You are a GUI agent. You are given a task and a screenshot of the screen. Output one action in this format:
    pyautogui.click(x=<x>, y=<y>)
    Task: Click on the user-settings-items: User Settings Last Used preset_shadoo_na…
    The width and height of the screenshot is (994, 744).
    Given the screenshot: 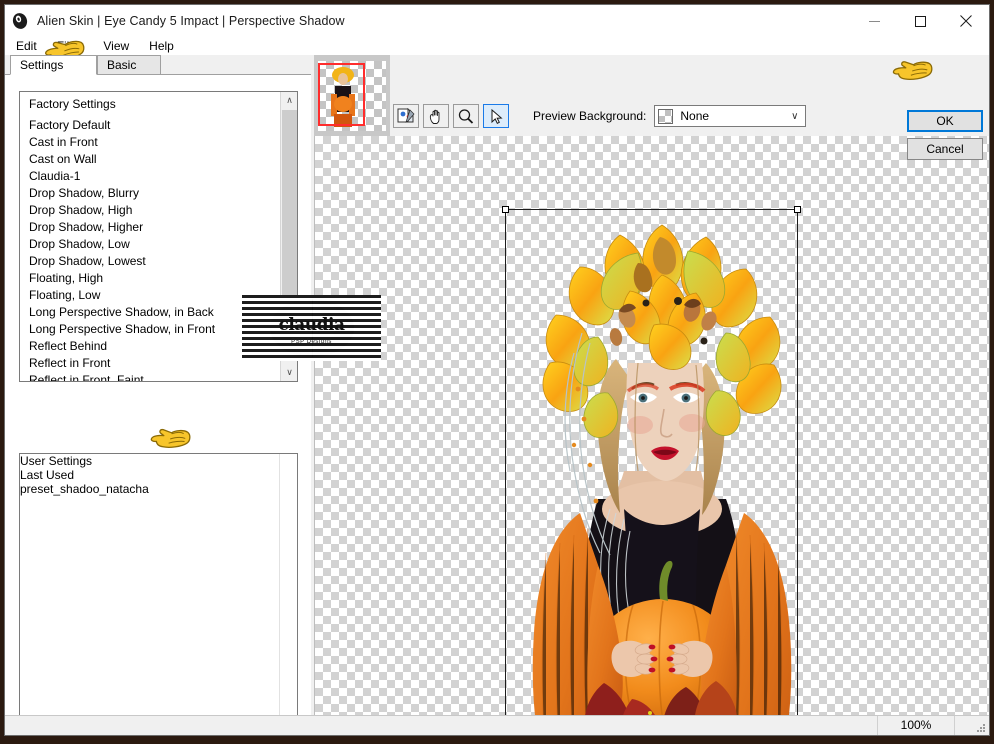 What is the action you would take?
    pyautogui.click(x=158, y=475)
    